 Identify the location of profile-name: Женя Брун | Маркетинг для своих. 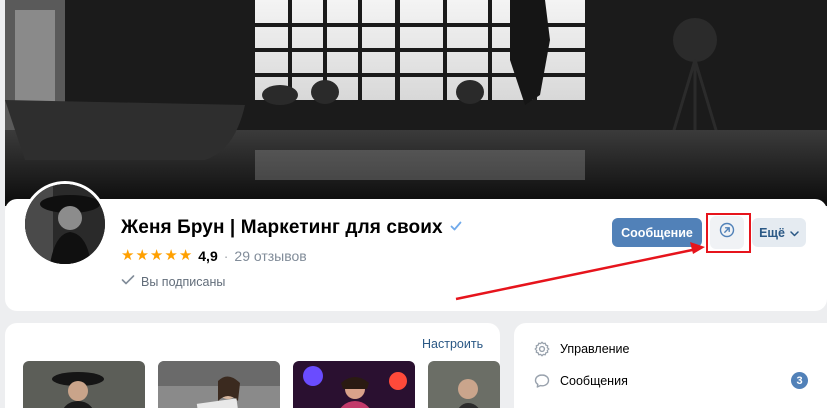
(282, 227).